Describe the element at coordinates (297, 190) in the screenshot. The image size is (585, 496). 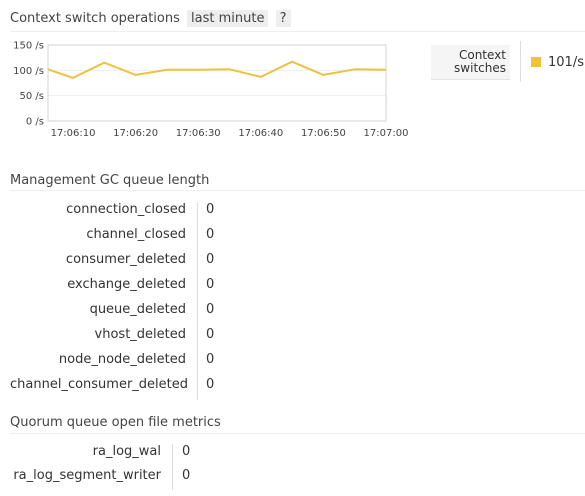
I see `gc-queue-divider` at that location.